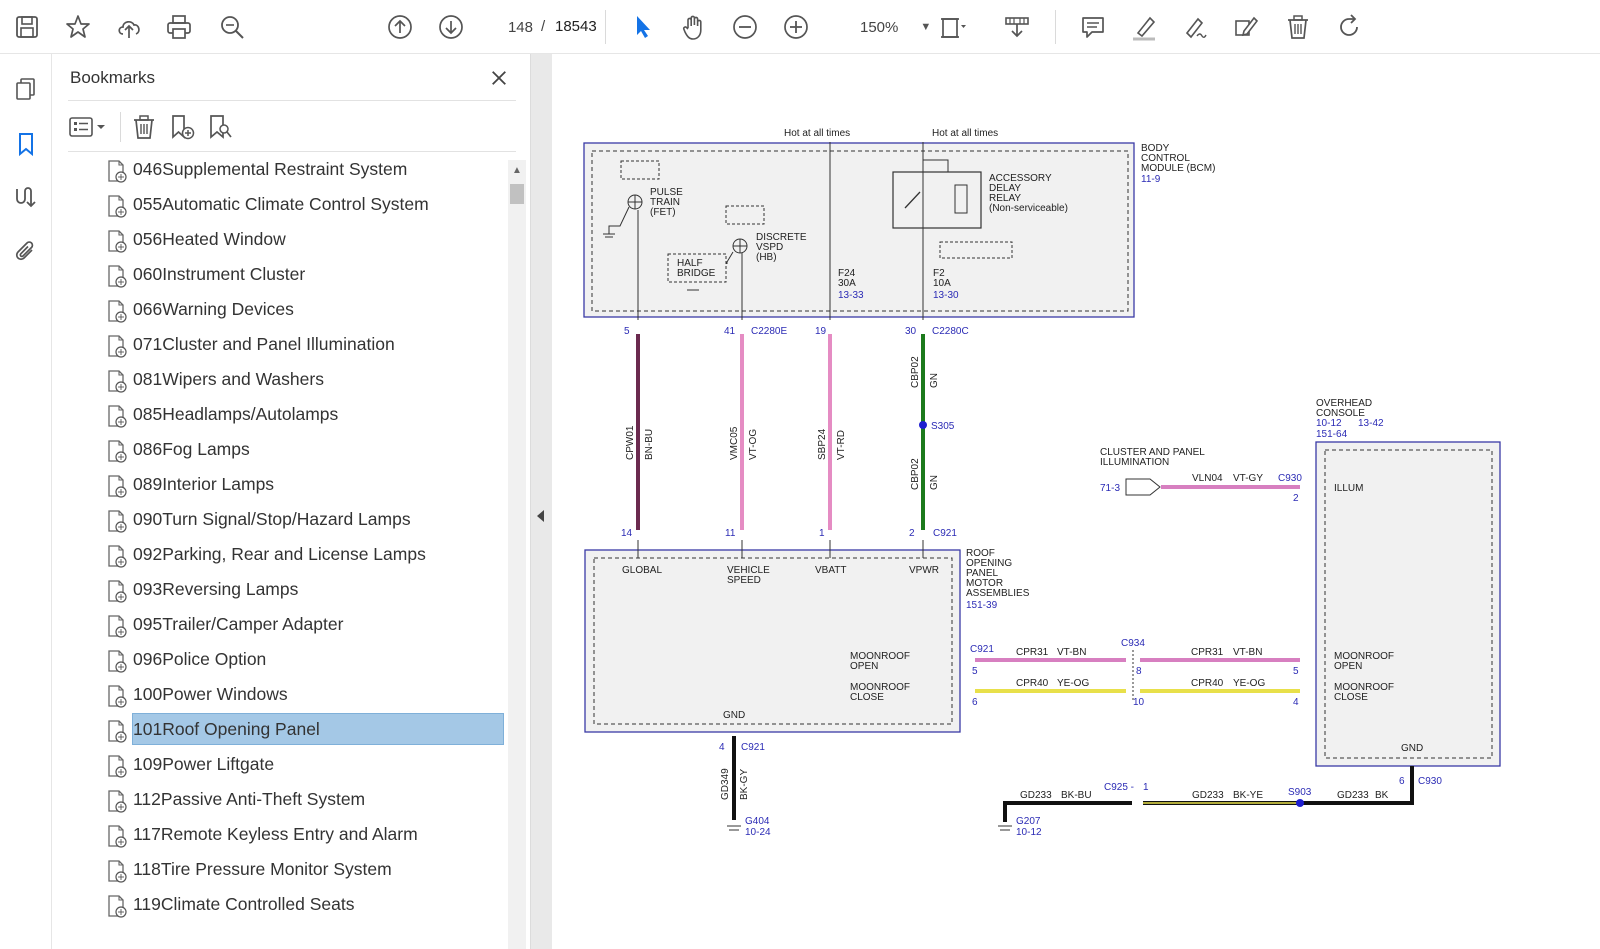  Describe the element at coordinates (744, 580) in the screenshot. I see `label-line: SPEED` at that location.